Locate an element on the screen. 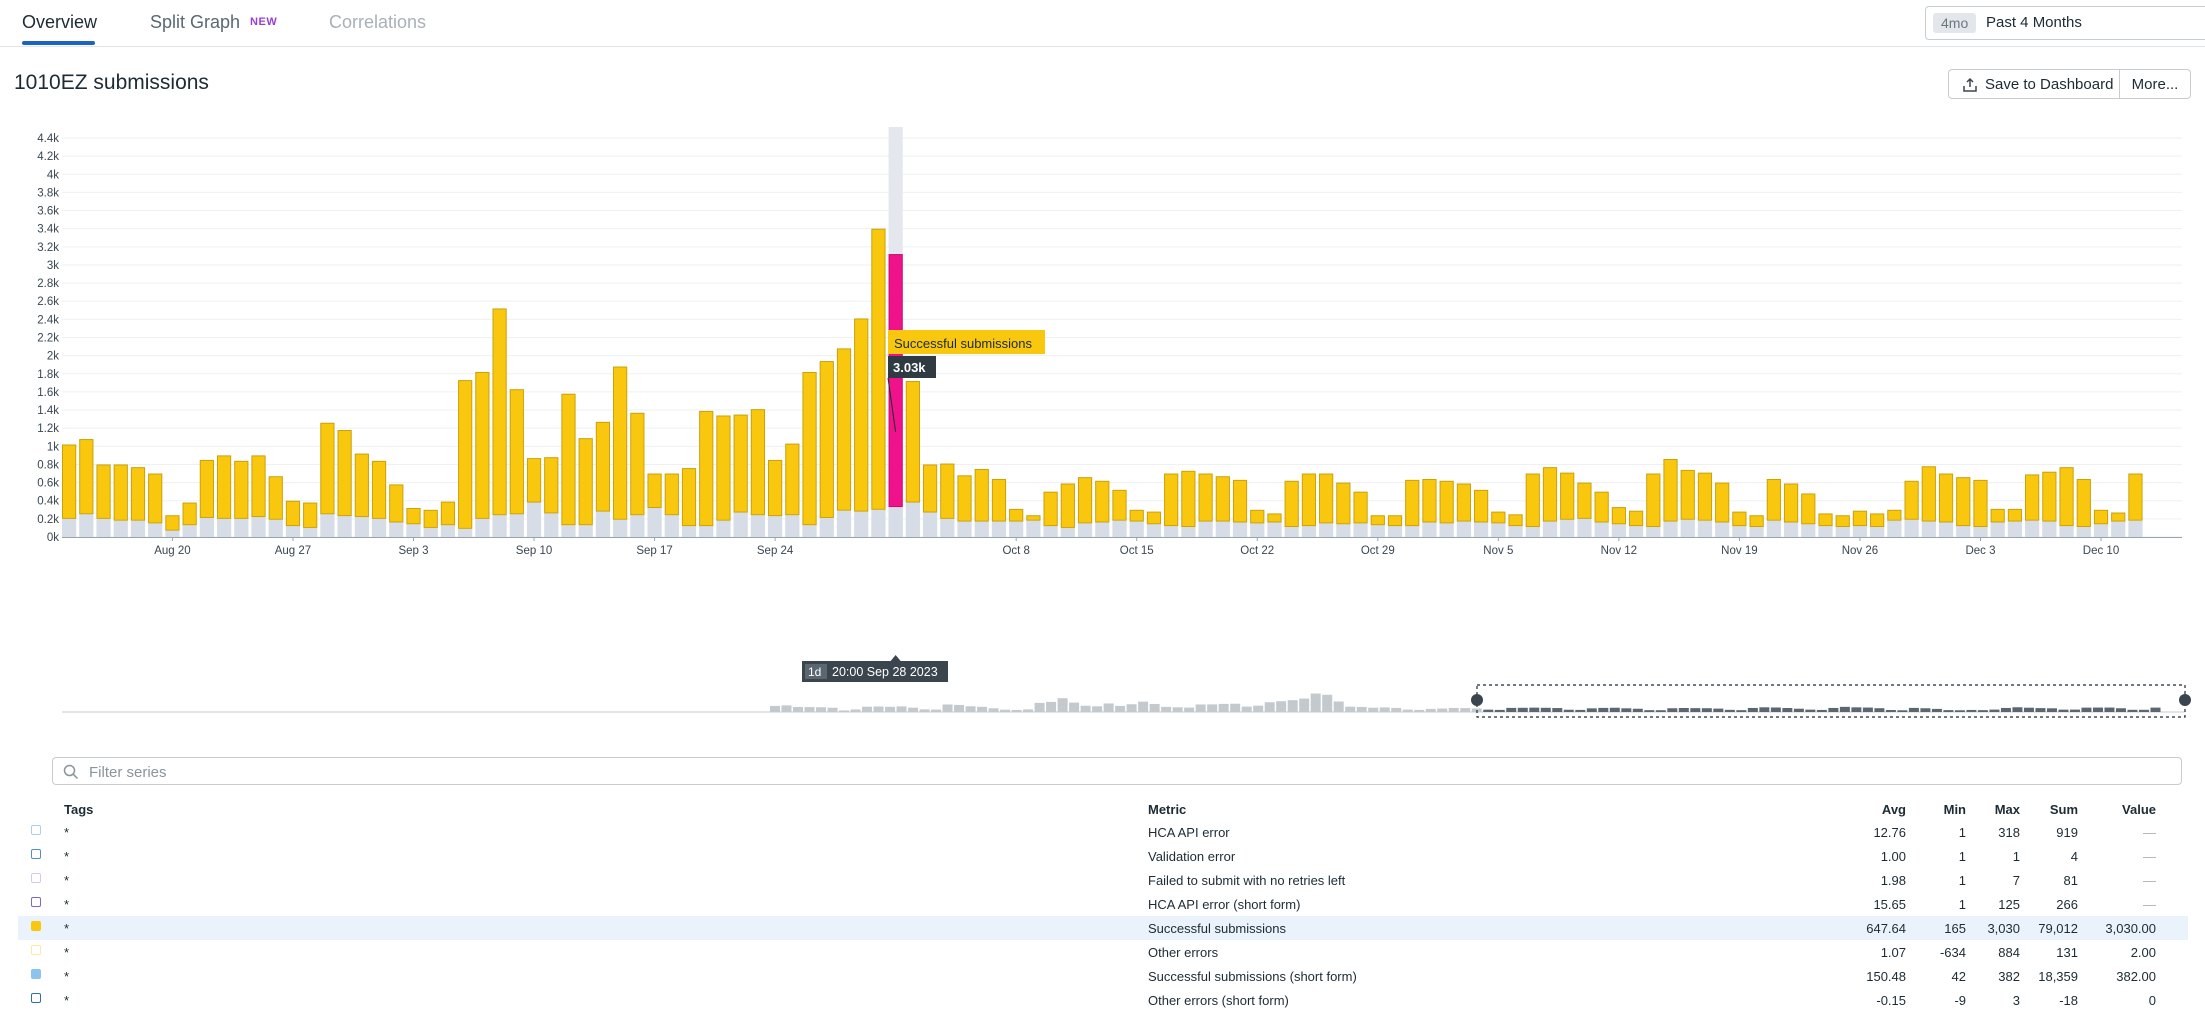  col-metric: Metric is located at coordinates (1167, 809).